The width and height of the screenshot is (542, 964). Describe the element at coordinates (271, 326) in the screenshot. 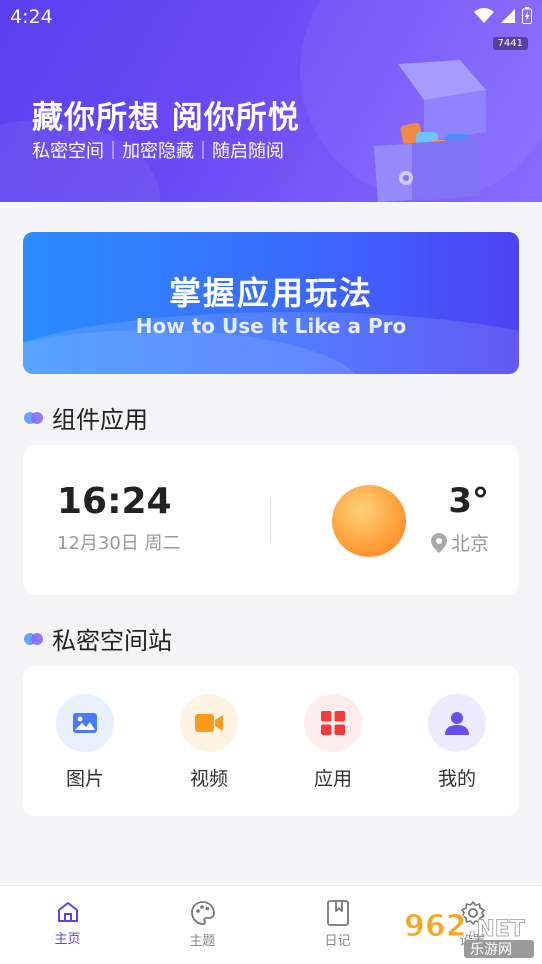

I see `banner-subtitle: How to Use It Like a Pro` at that location.